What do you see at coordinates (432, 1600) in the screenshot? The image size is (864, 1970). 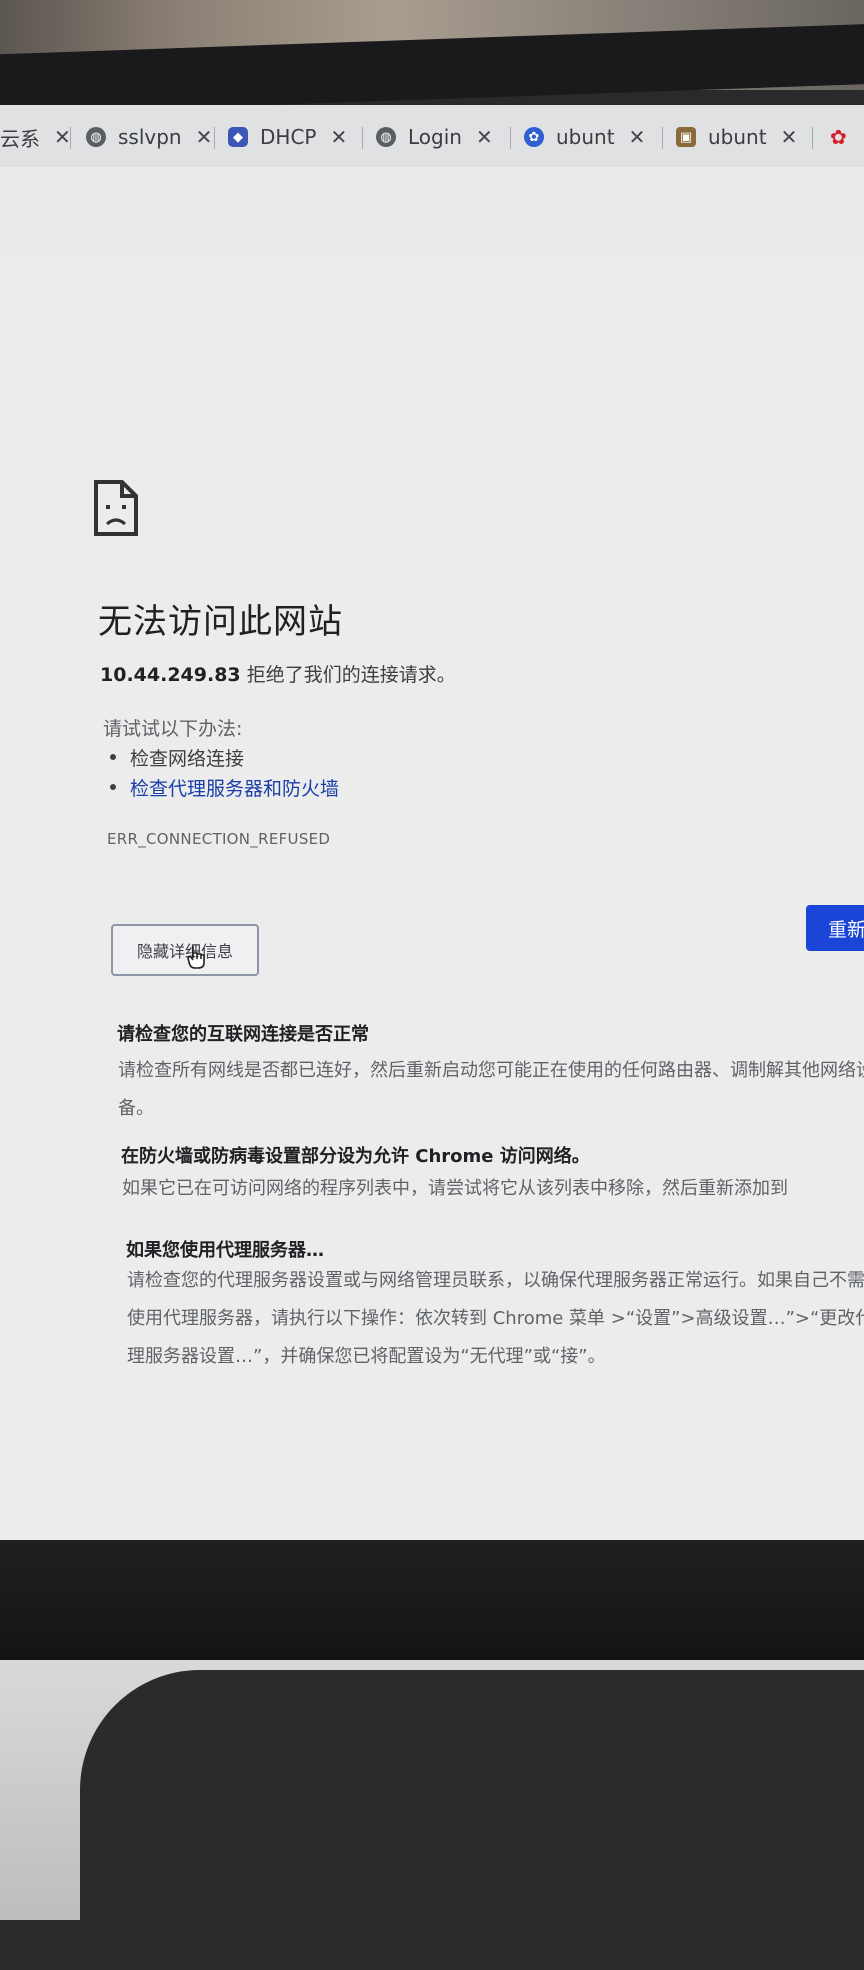 I see `monitor-bezel-bottom` at bounding box center [432, 1600].